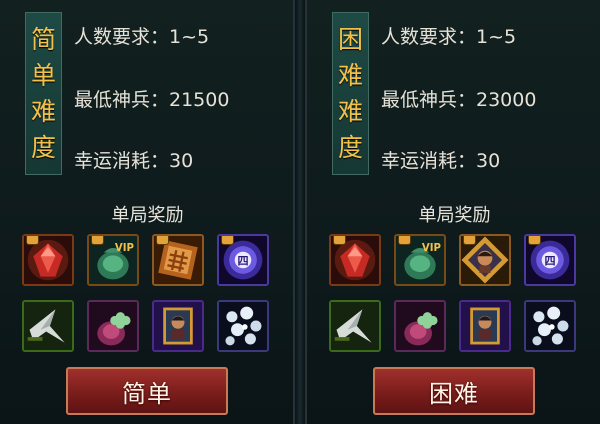 The image size is (600, 424). Describe the element at coordinates (350, 39) in the screenshot. I see `difficulty-title-char: 困` at that location.